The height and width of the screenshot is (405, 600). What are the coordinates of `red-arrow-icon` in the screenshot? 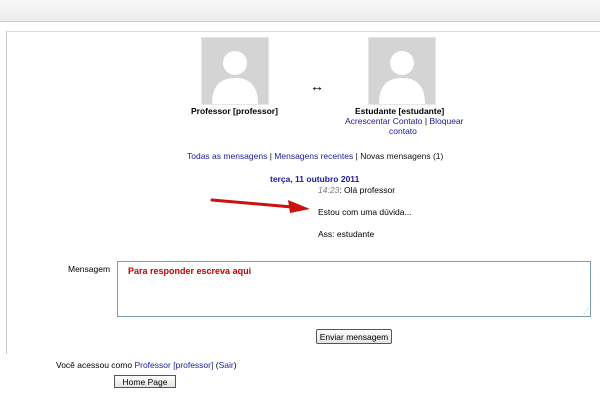 It's located at (260, 205).